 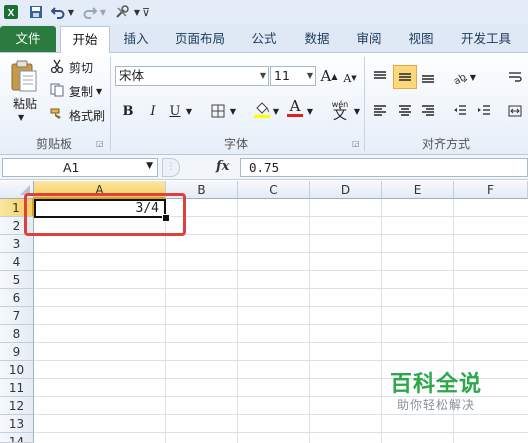 What do you see at coordinates (71, 12) in the screenshot?
I see `undo-dropdown-icon: ▼` at bounding box center [71, 12].